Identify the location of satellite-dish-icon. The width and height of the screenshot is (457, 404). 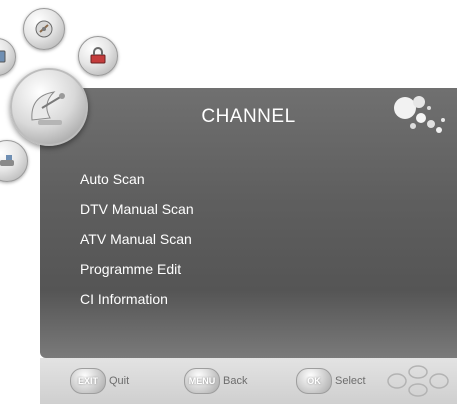
(48, 108).